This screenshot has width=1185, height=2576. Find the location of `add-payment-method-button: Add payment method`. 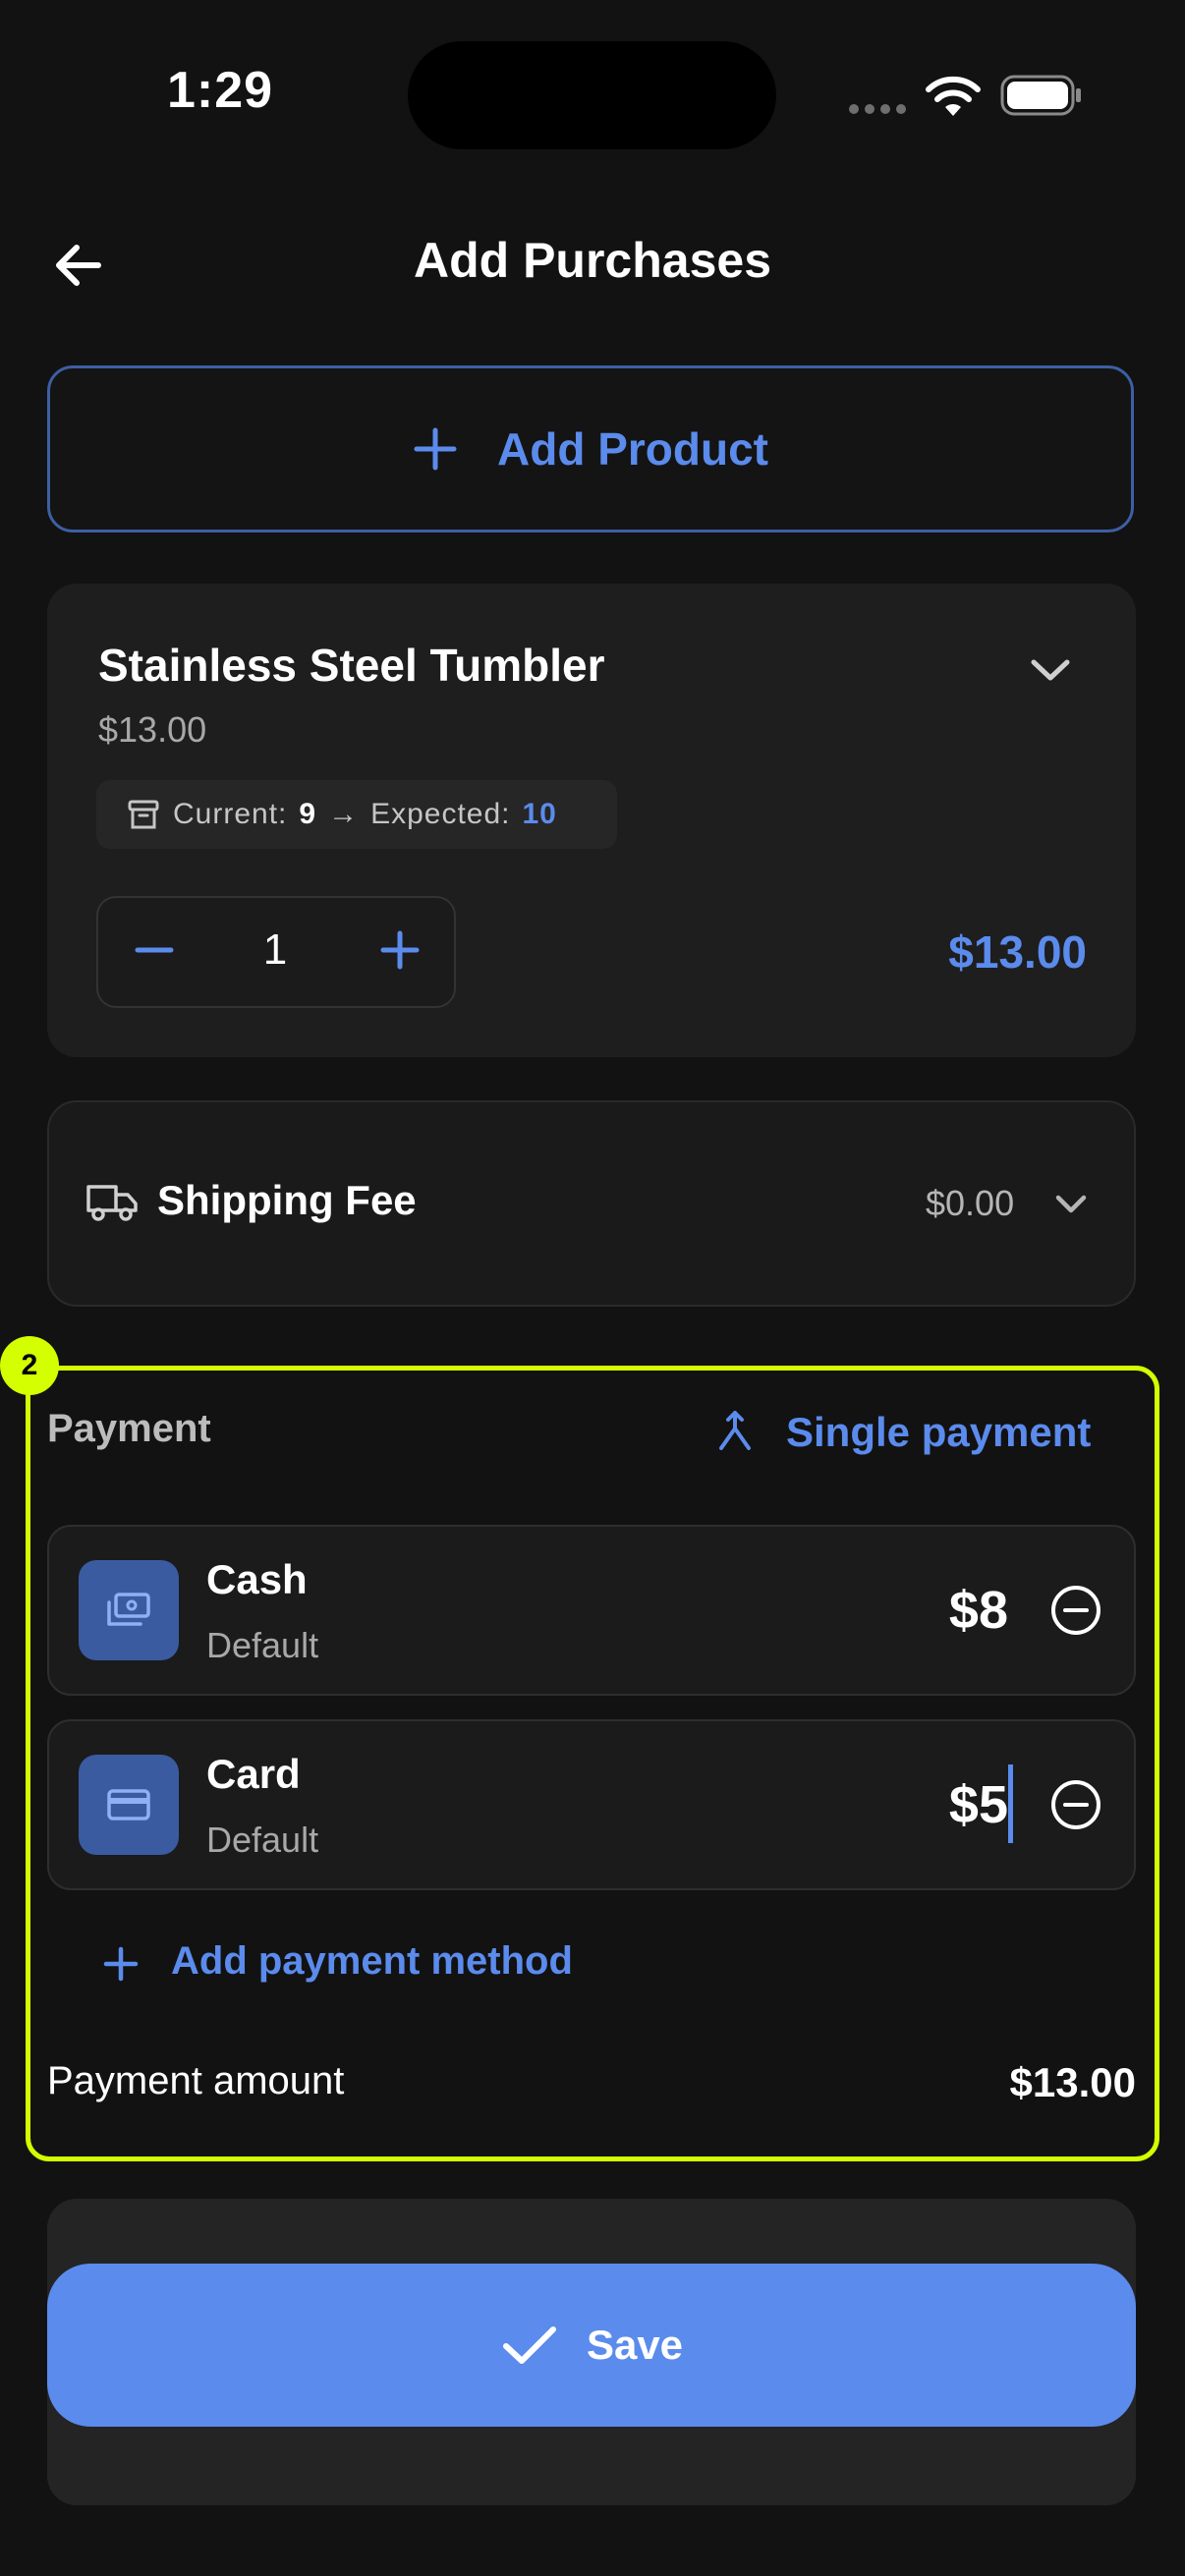

add-payment-method-button: Add payment method is located at coordinates (372, 1961).